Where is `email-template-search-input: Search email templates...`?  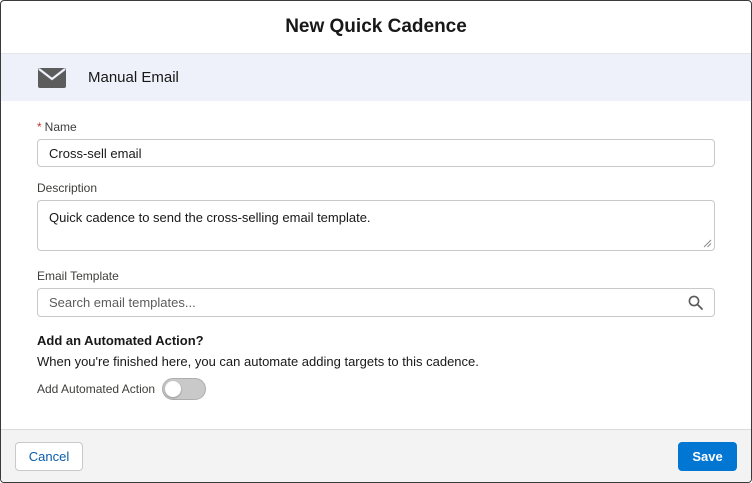
email-template-search-input: Search email templates... is located at coordinates (376, 302).